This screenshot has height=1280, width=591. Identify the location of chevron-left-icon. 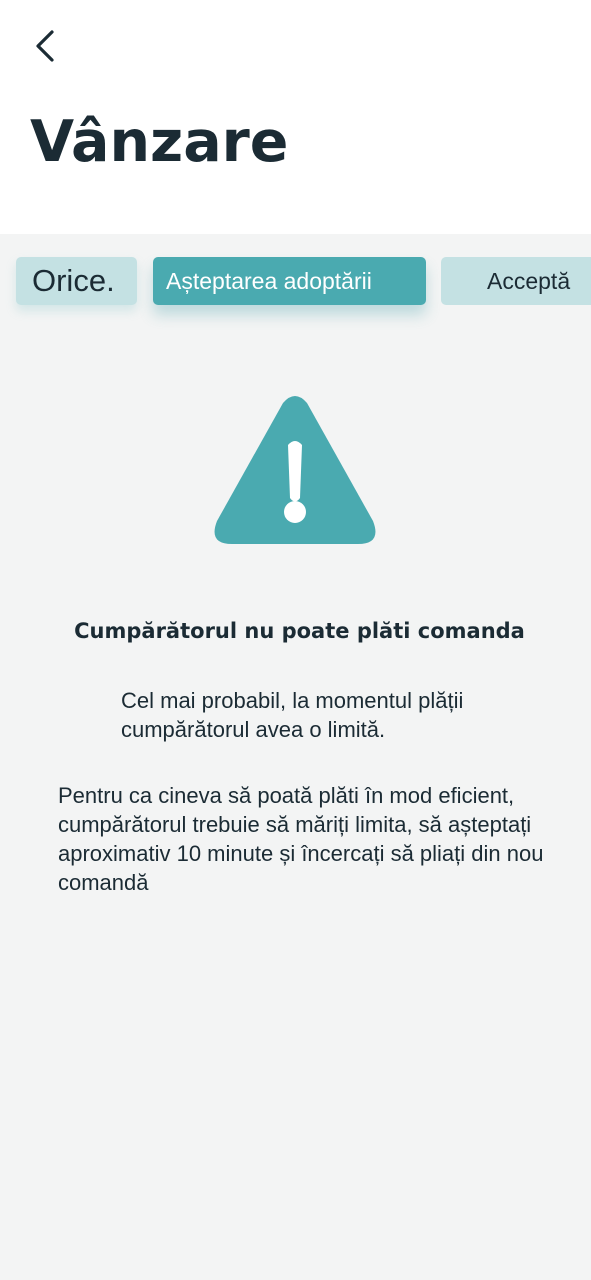
(45, 46).